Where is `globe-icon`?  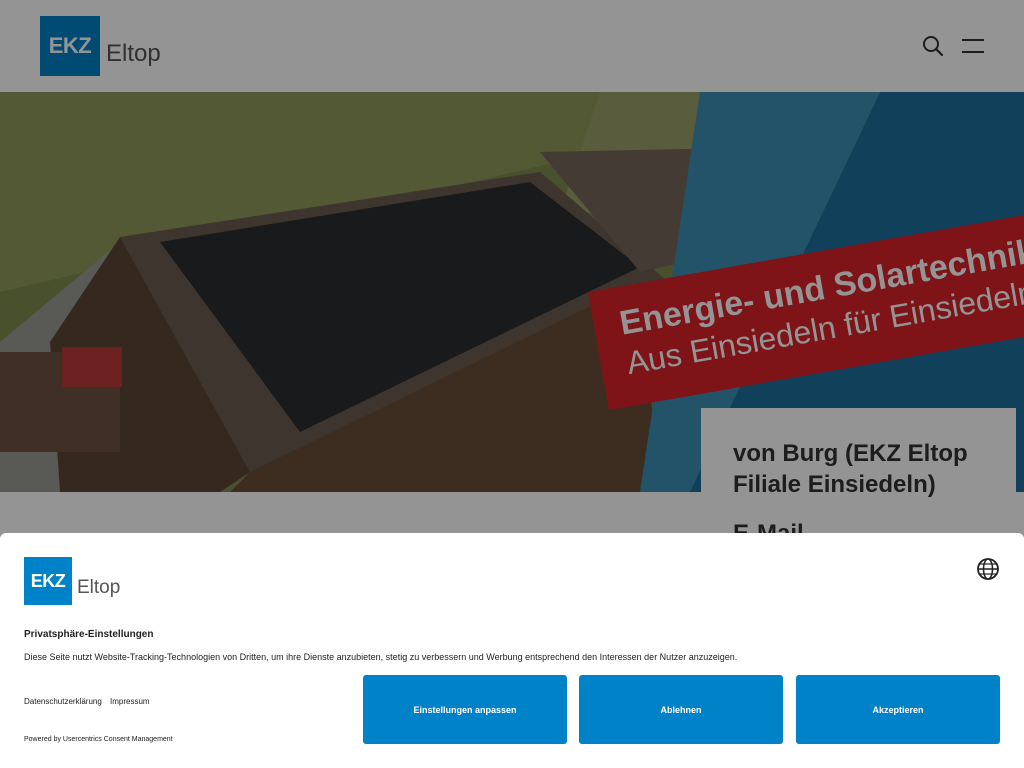
globe-icon is located at coordinates (988, 569).